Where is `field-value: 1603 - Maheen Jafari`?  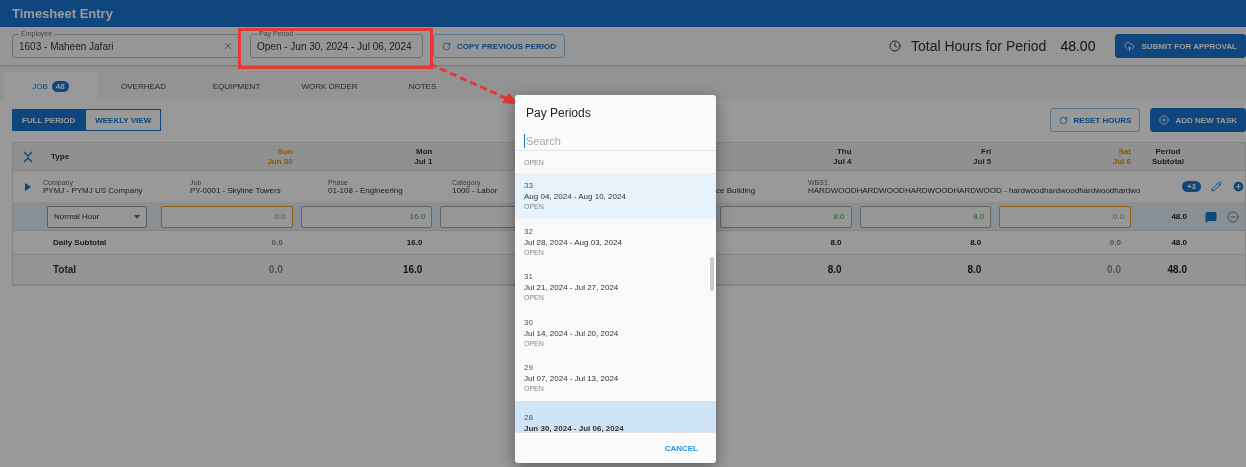
field-value: 1603 - Maheen Jafari is located at coordinates (67, 46).